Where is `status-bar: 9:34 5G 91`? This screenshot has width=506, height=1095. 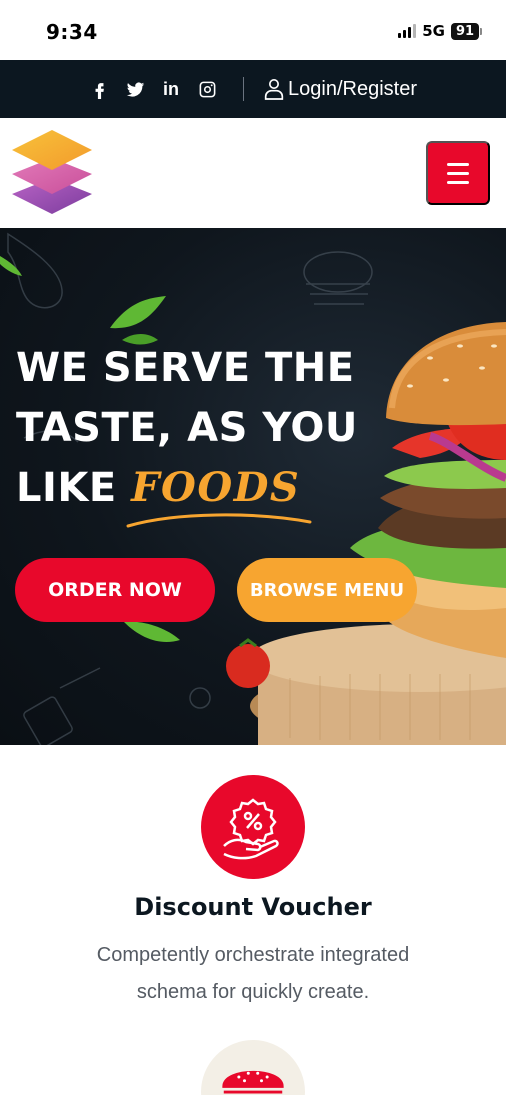
status-bar: 9:34 5G 91 is located at coordinates (253, 30).